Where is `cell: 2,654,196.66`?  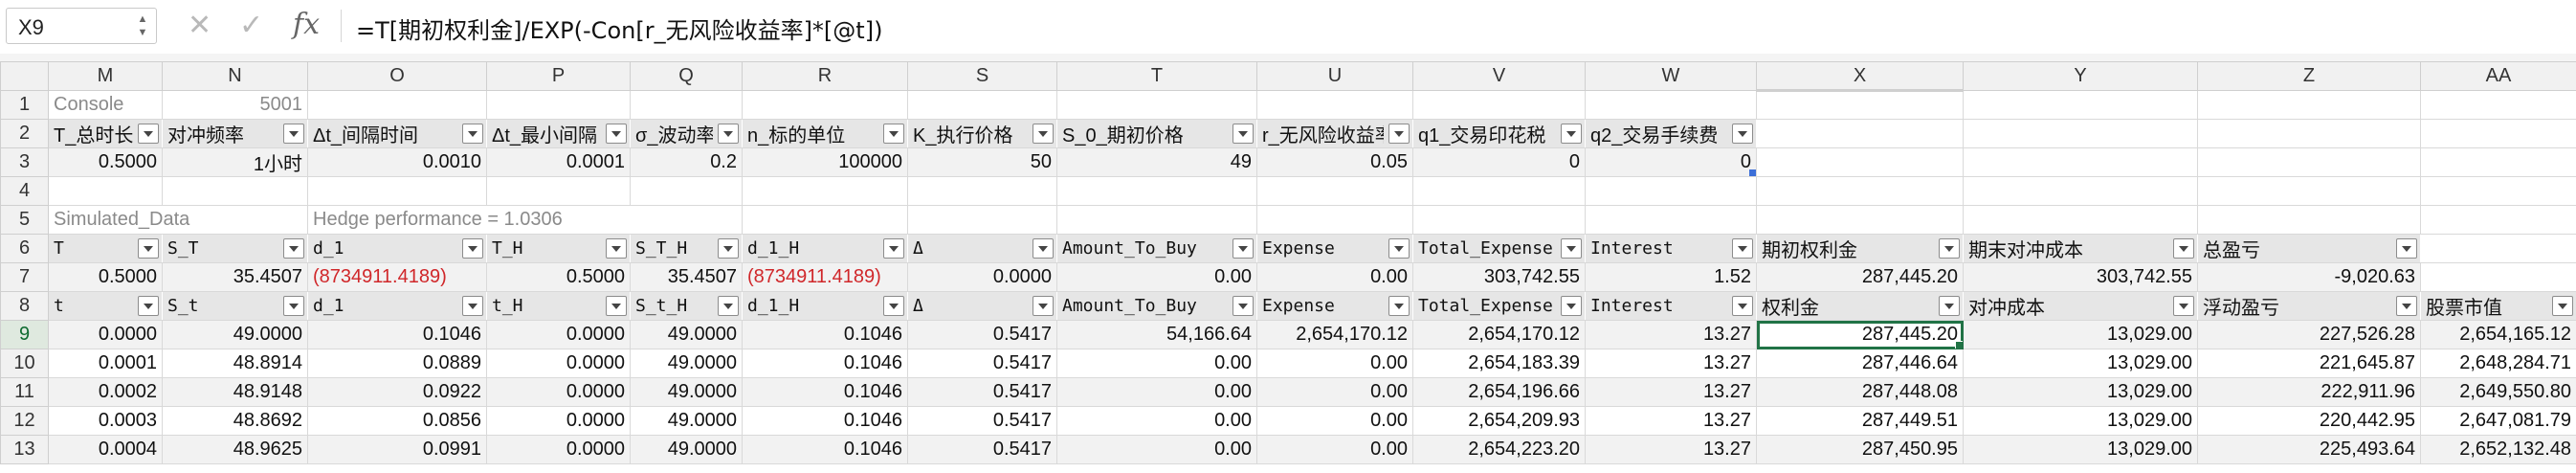
cell: 2,654,196.66 is located at coordinates (1499, 392).